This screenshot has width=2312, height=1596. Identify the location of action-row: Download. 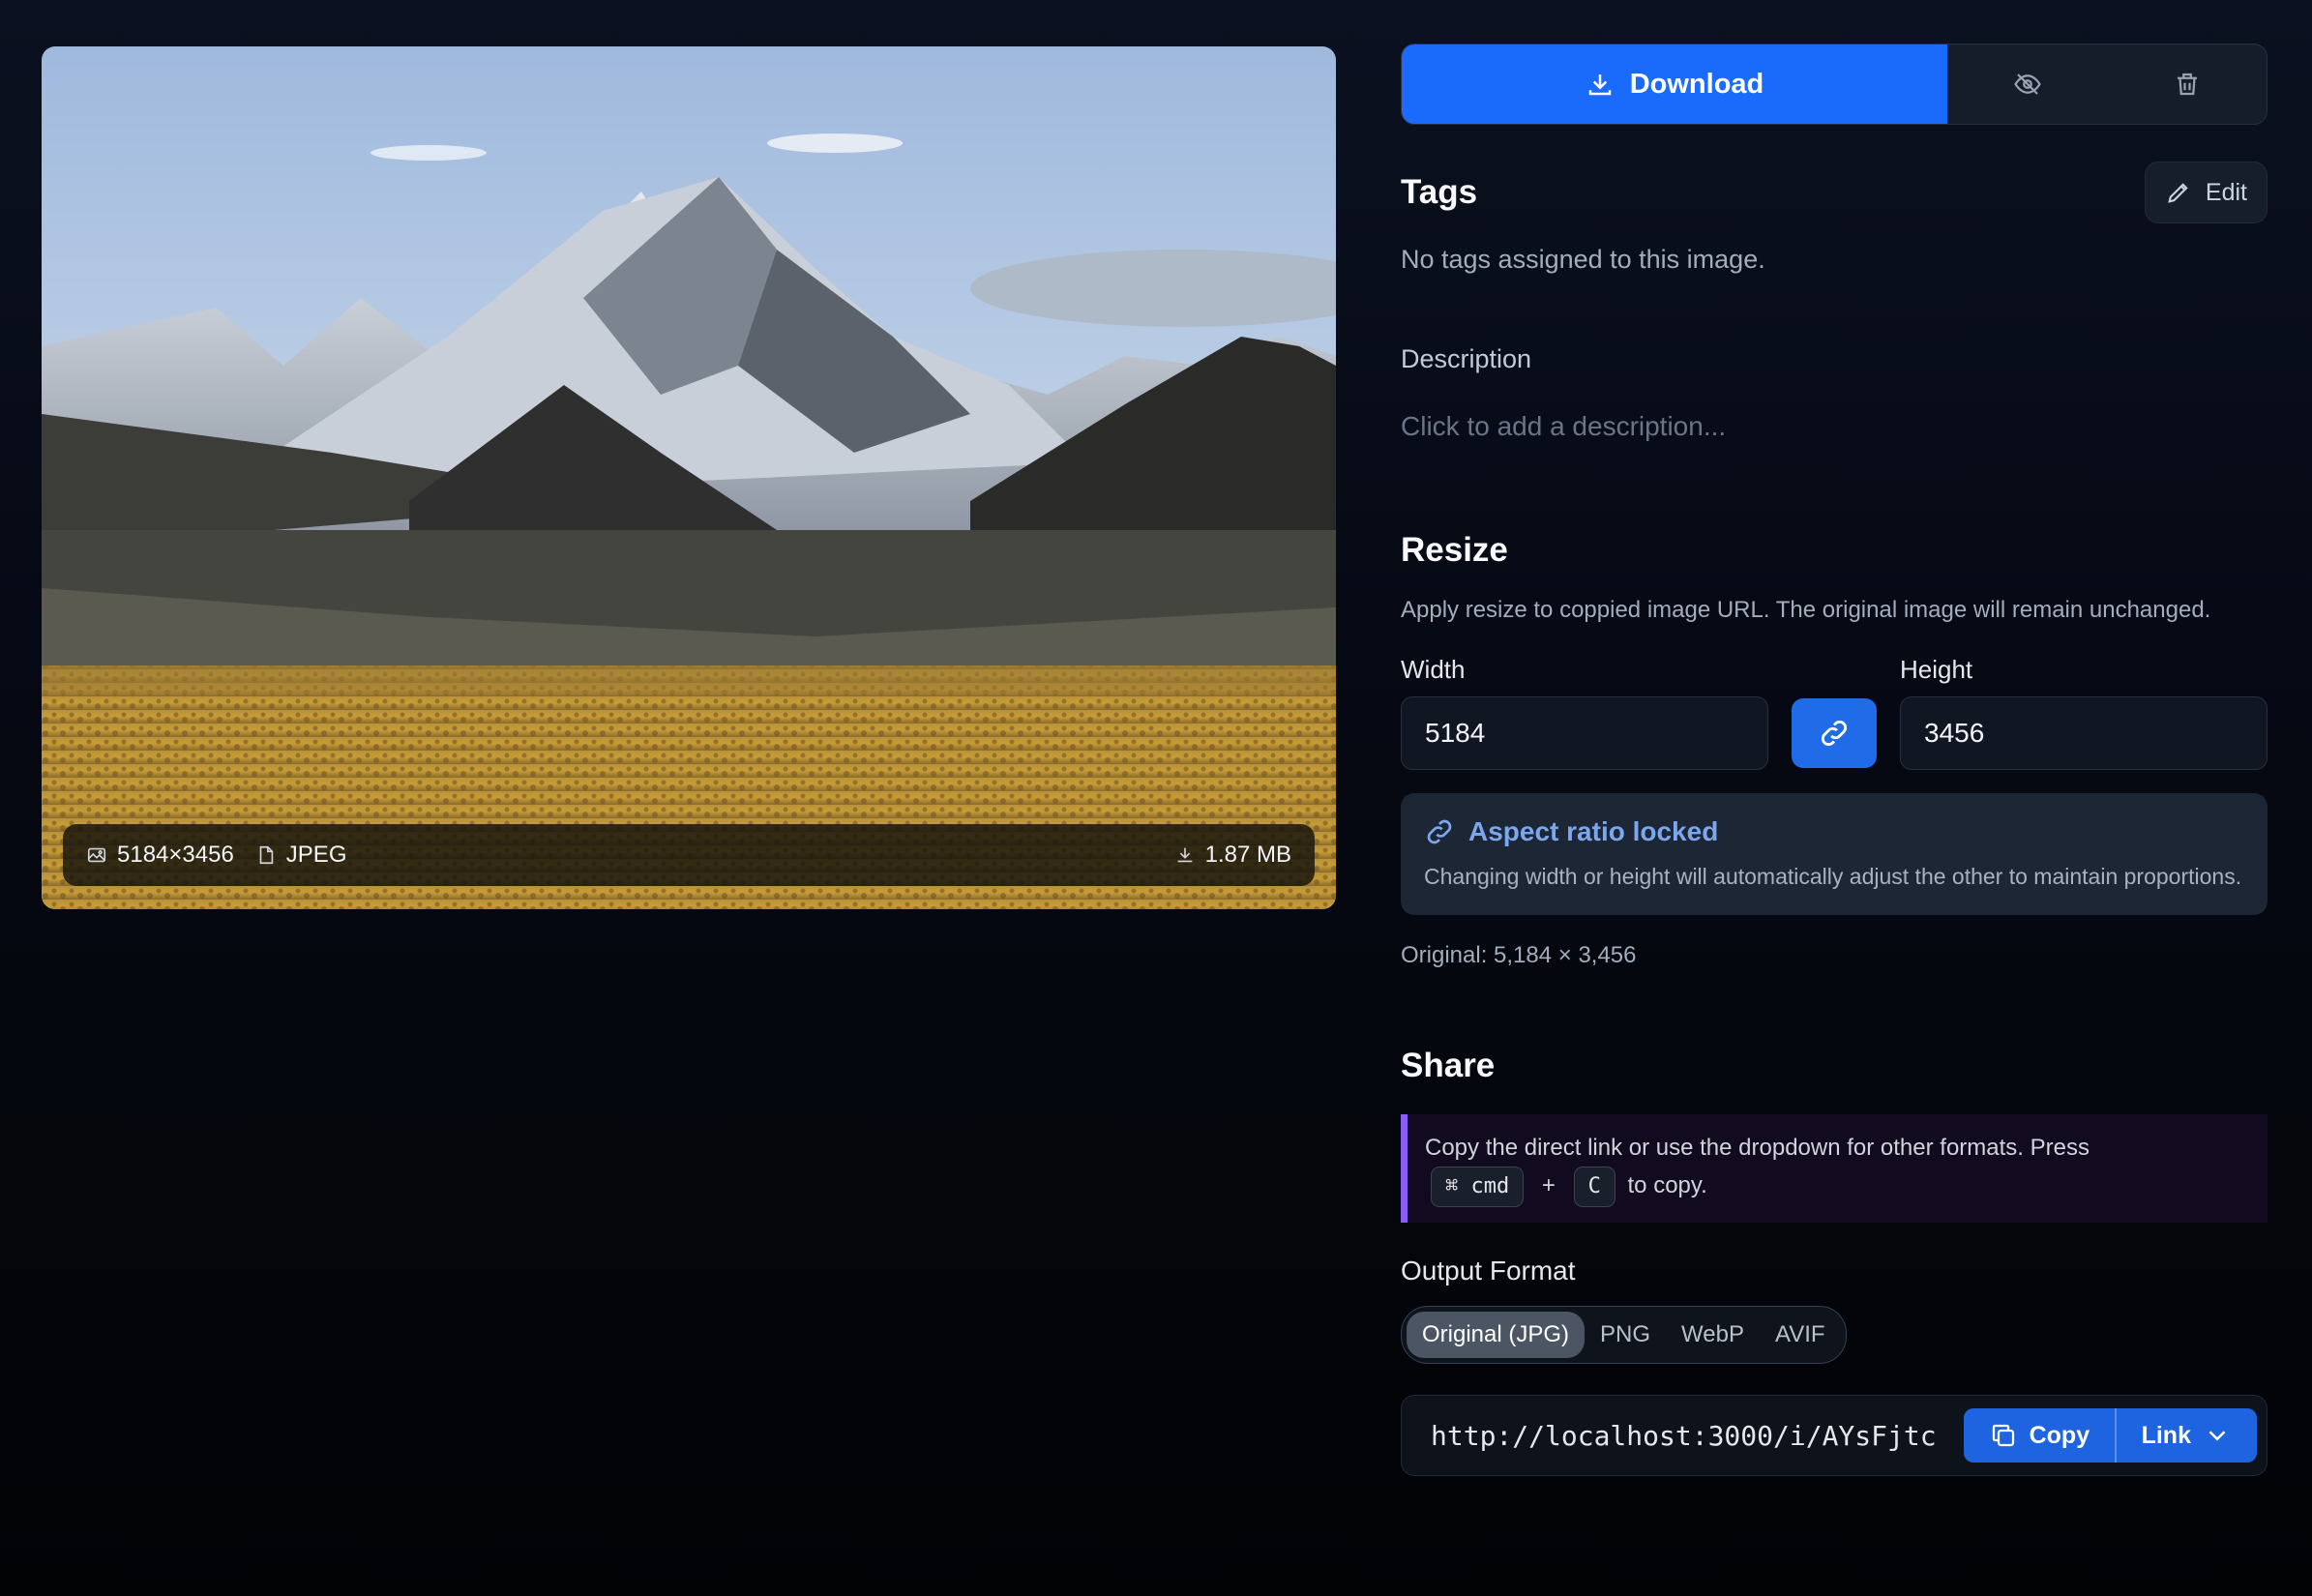
(1834, 84).